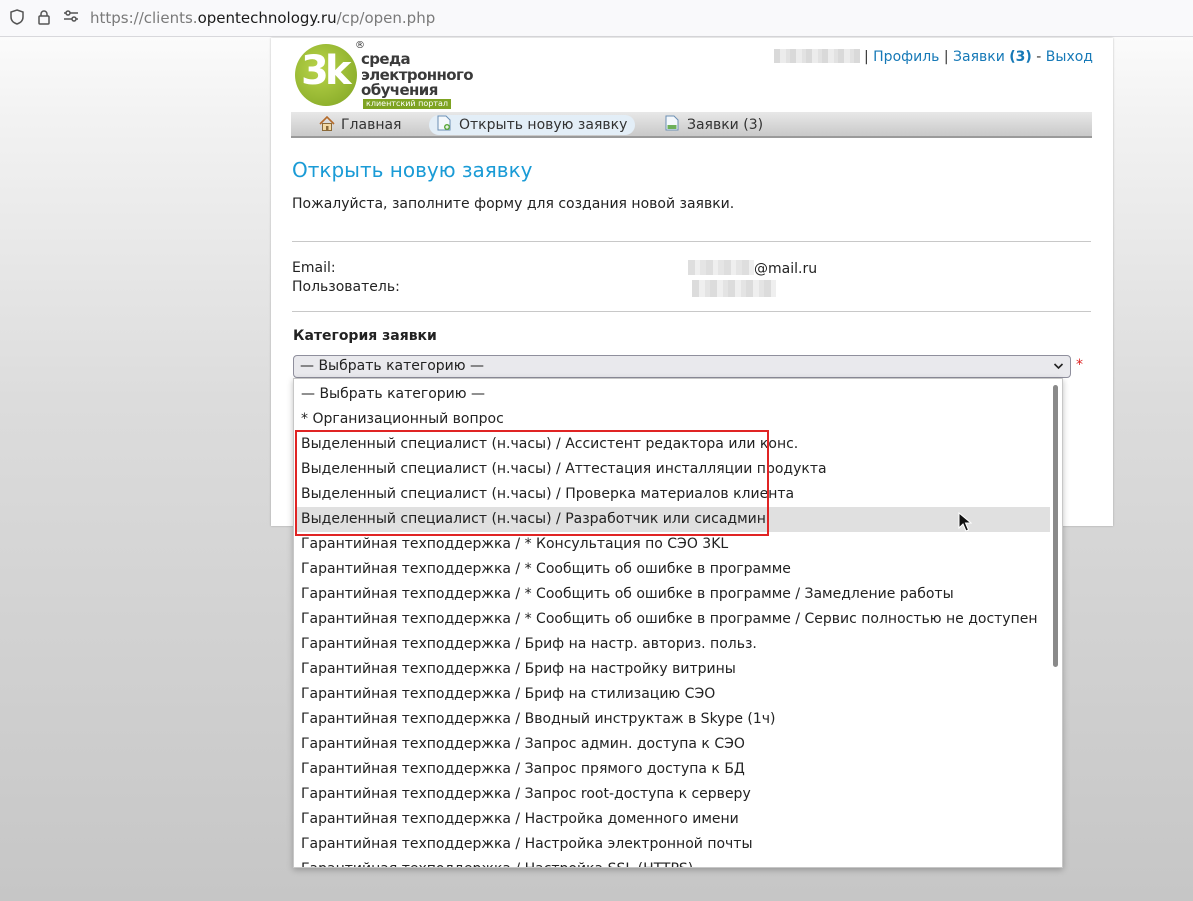  Describe the element at coordinates (407, 104) in the screenshot. I see `logo-tagline: клиентский портал` at that location.